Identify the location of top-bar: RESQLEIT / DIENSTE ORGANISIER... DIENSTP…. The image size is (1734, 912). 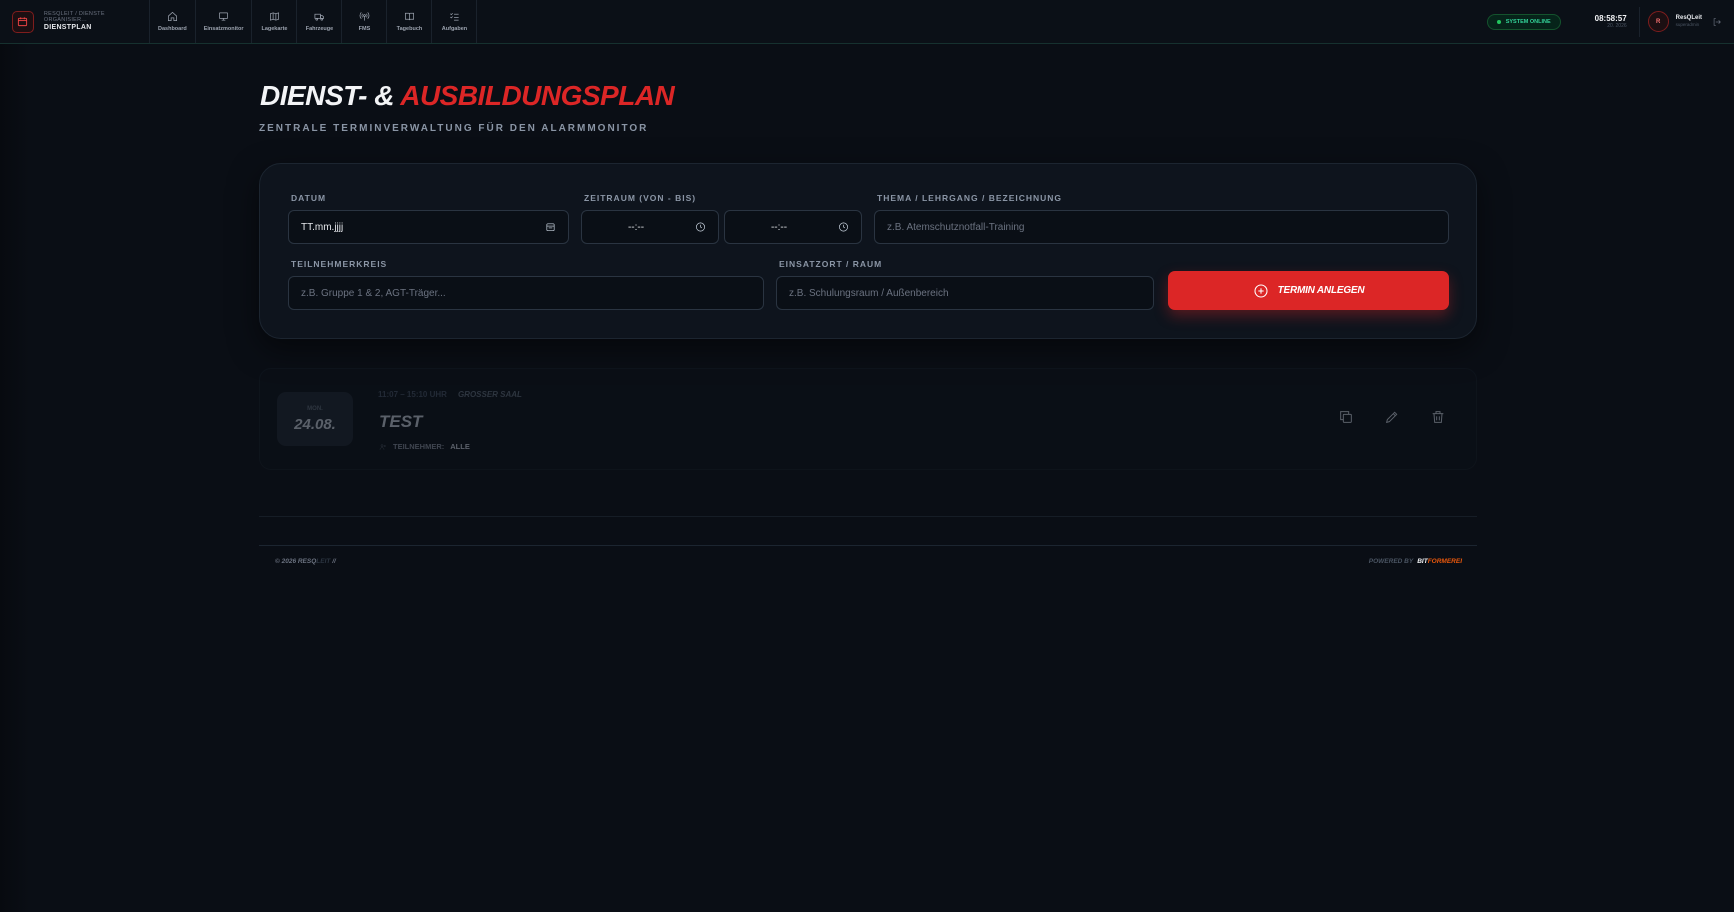
(867, 22).